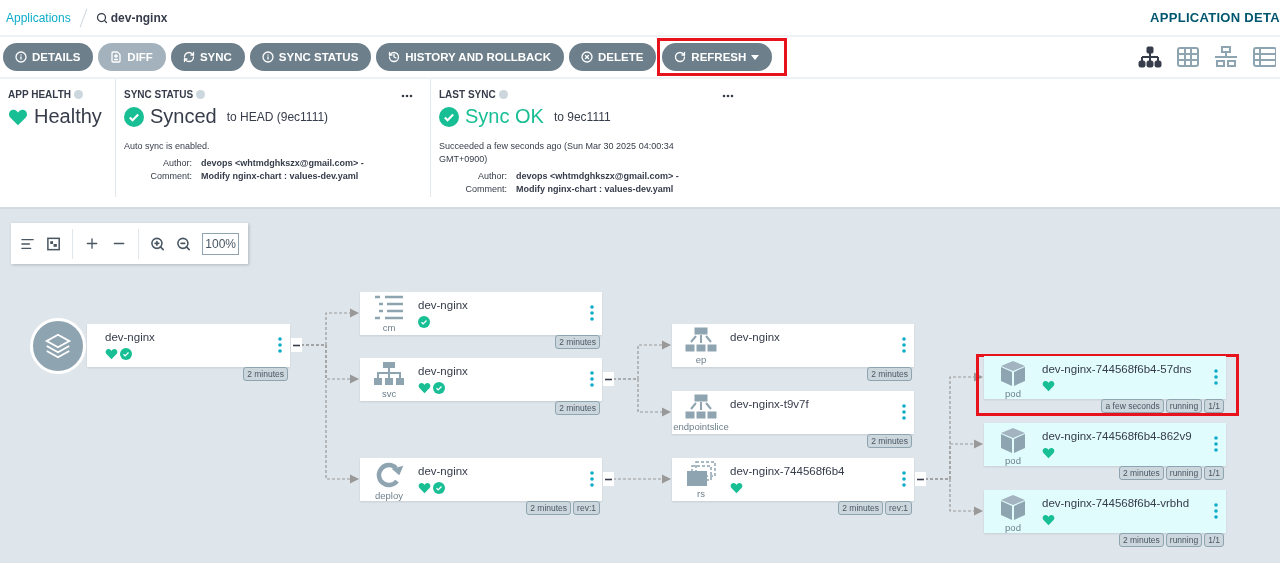 The image size is (1280, 563). Describe the element at coordinates (787, 471) in the screenshot. I see `node-name: dev-nginx-744568f6b4` at that location.